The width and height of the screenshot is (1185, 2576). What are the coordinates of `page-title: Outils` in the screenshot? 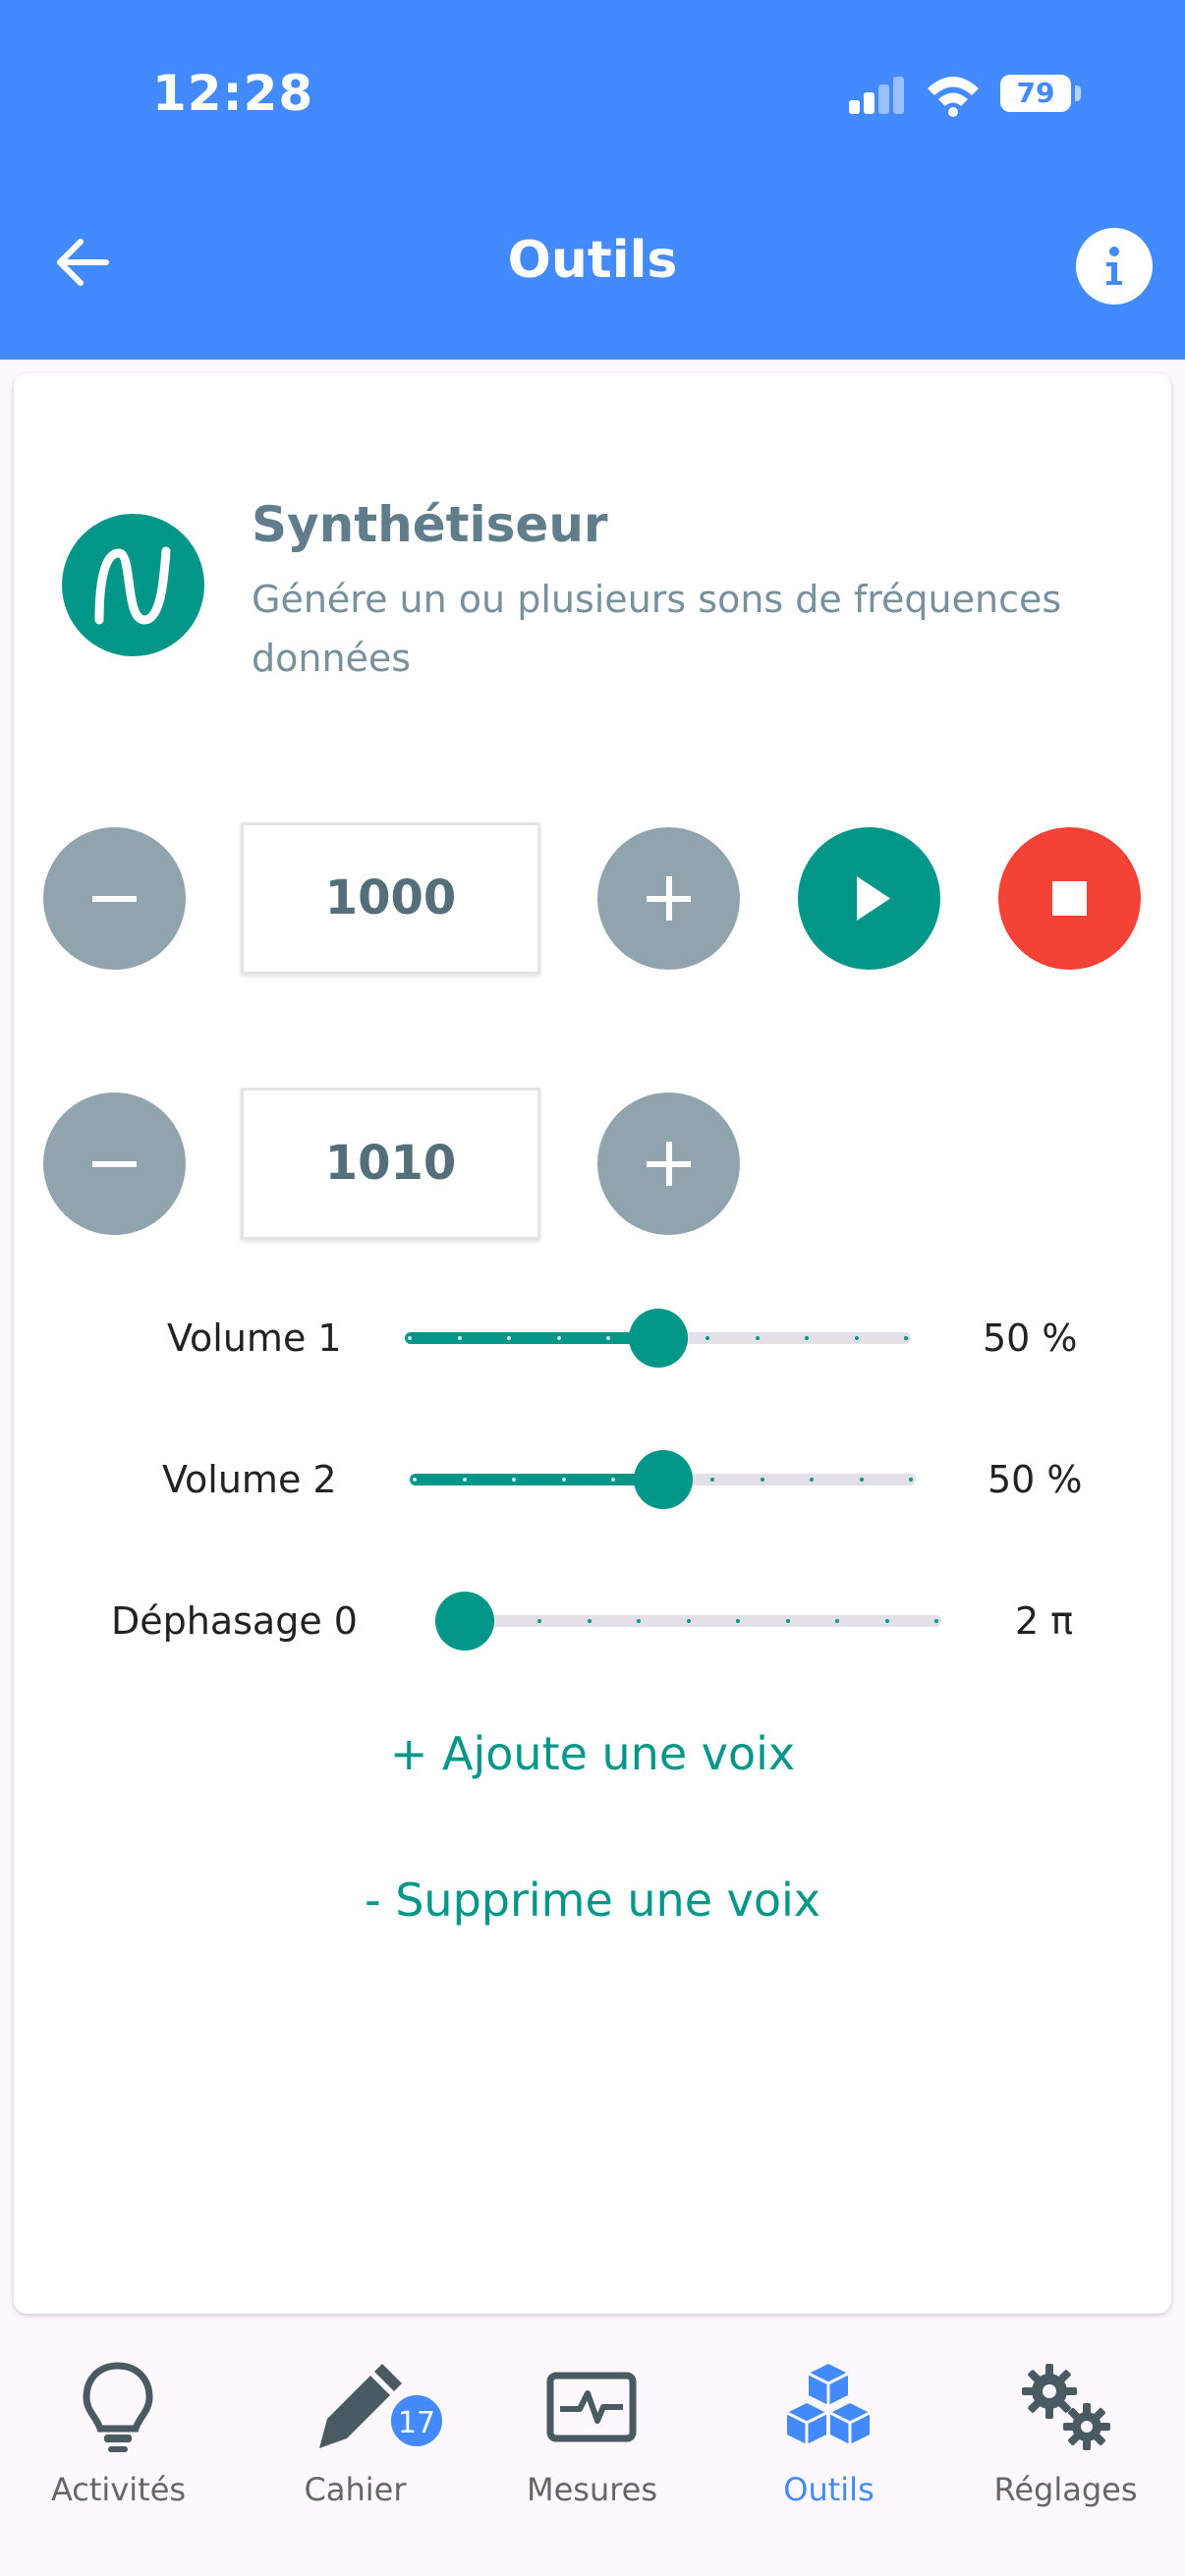 It's located at (592, 260).